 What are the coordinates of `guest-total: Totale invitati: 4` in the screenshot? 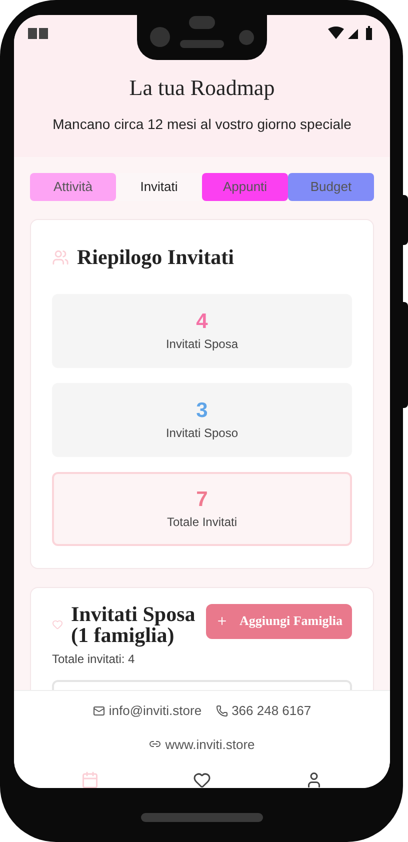 It's located at (94, 659).